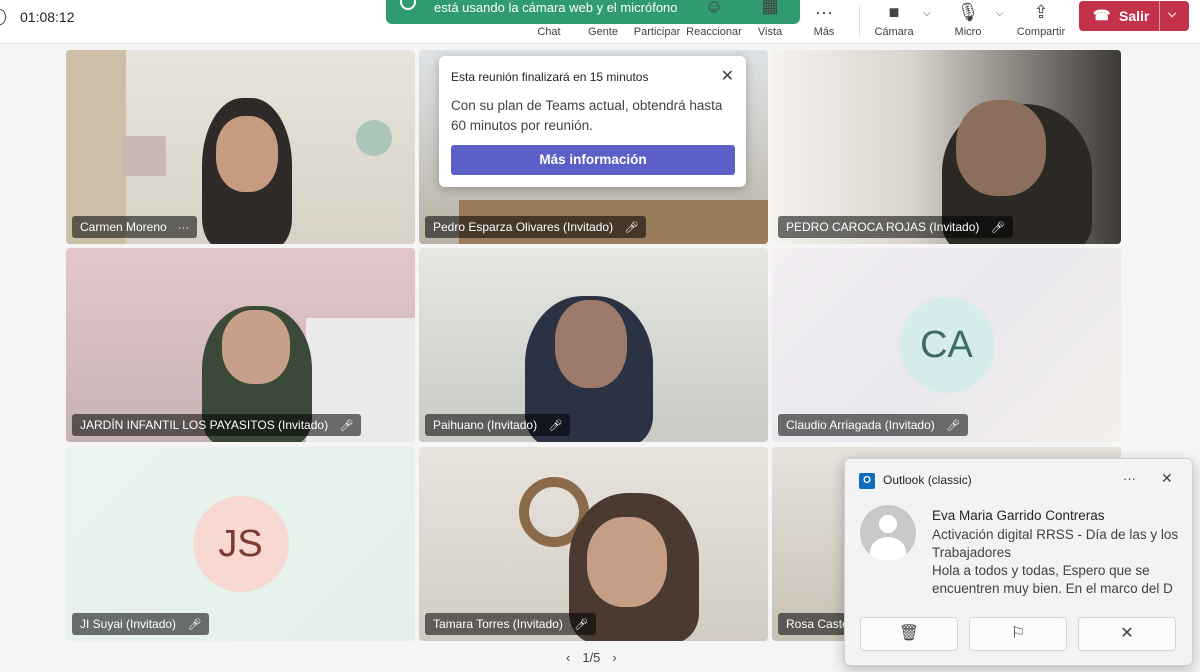 The width and height of the screenshot is (1200, 672). Describe the element at coordinates (824, 12) in the screenshot. I see `more-icon: ···` at that location.